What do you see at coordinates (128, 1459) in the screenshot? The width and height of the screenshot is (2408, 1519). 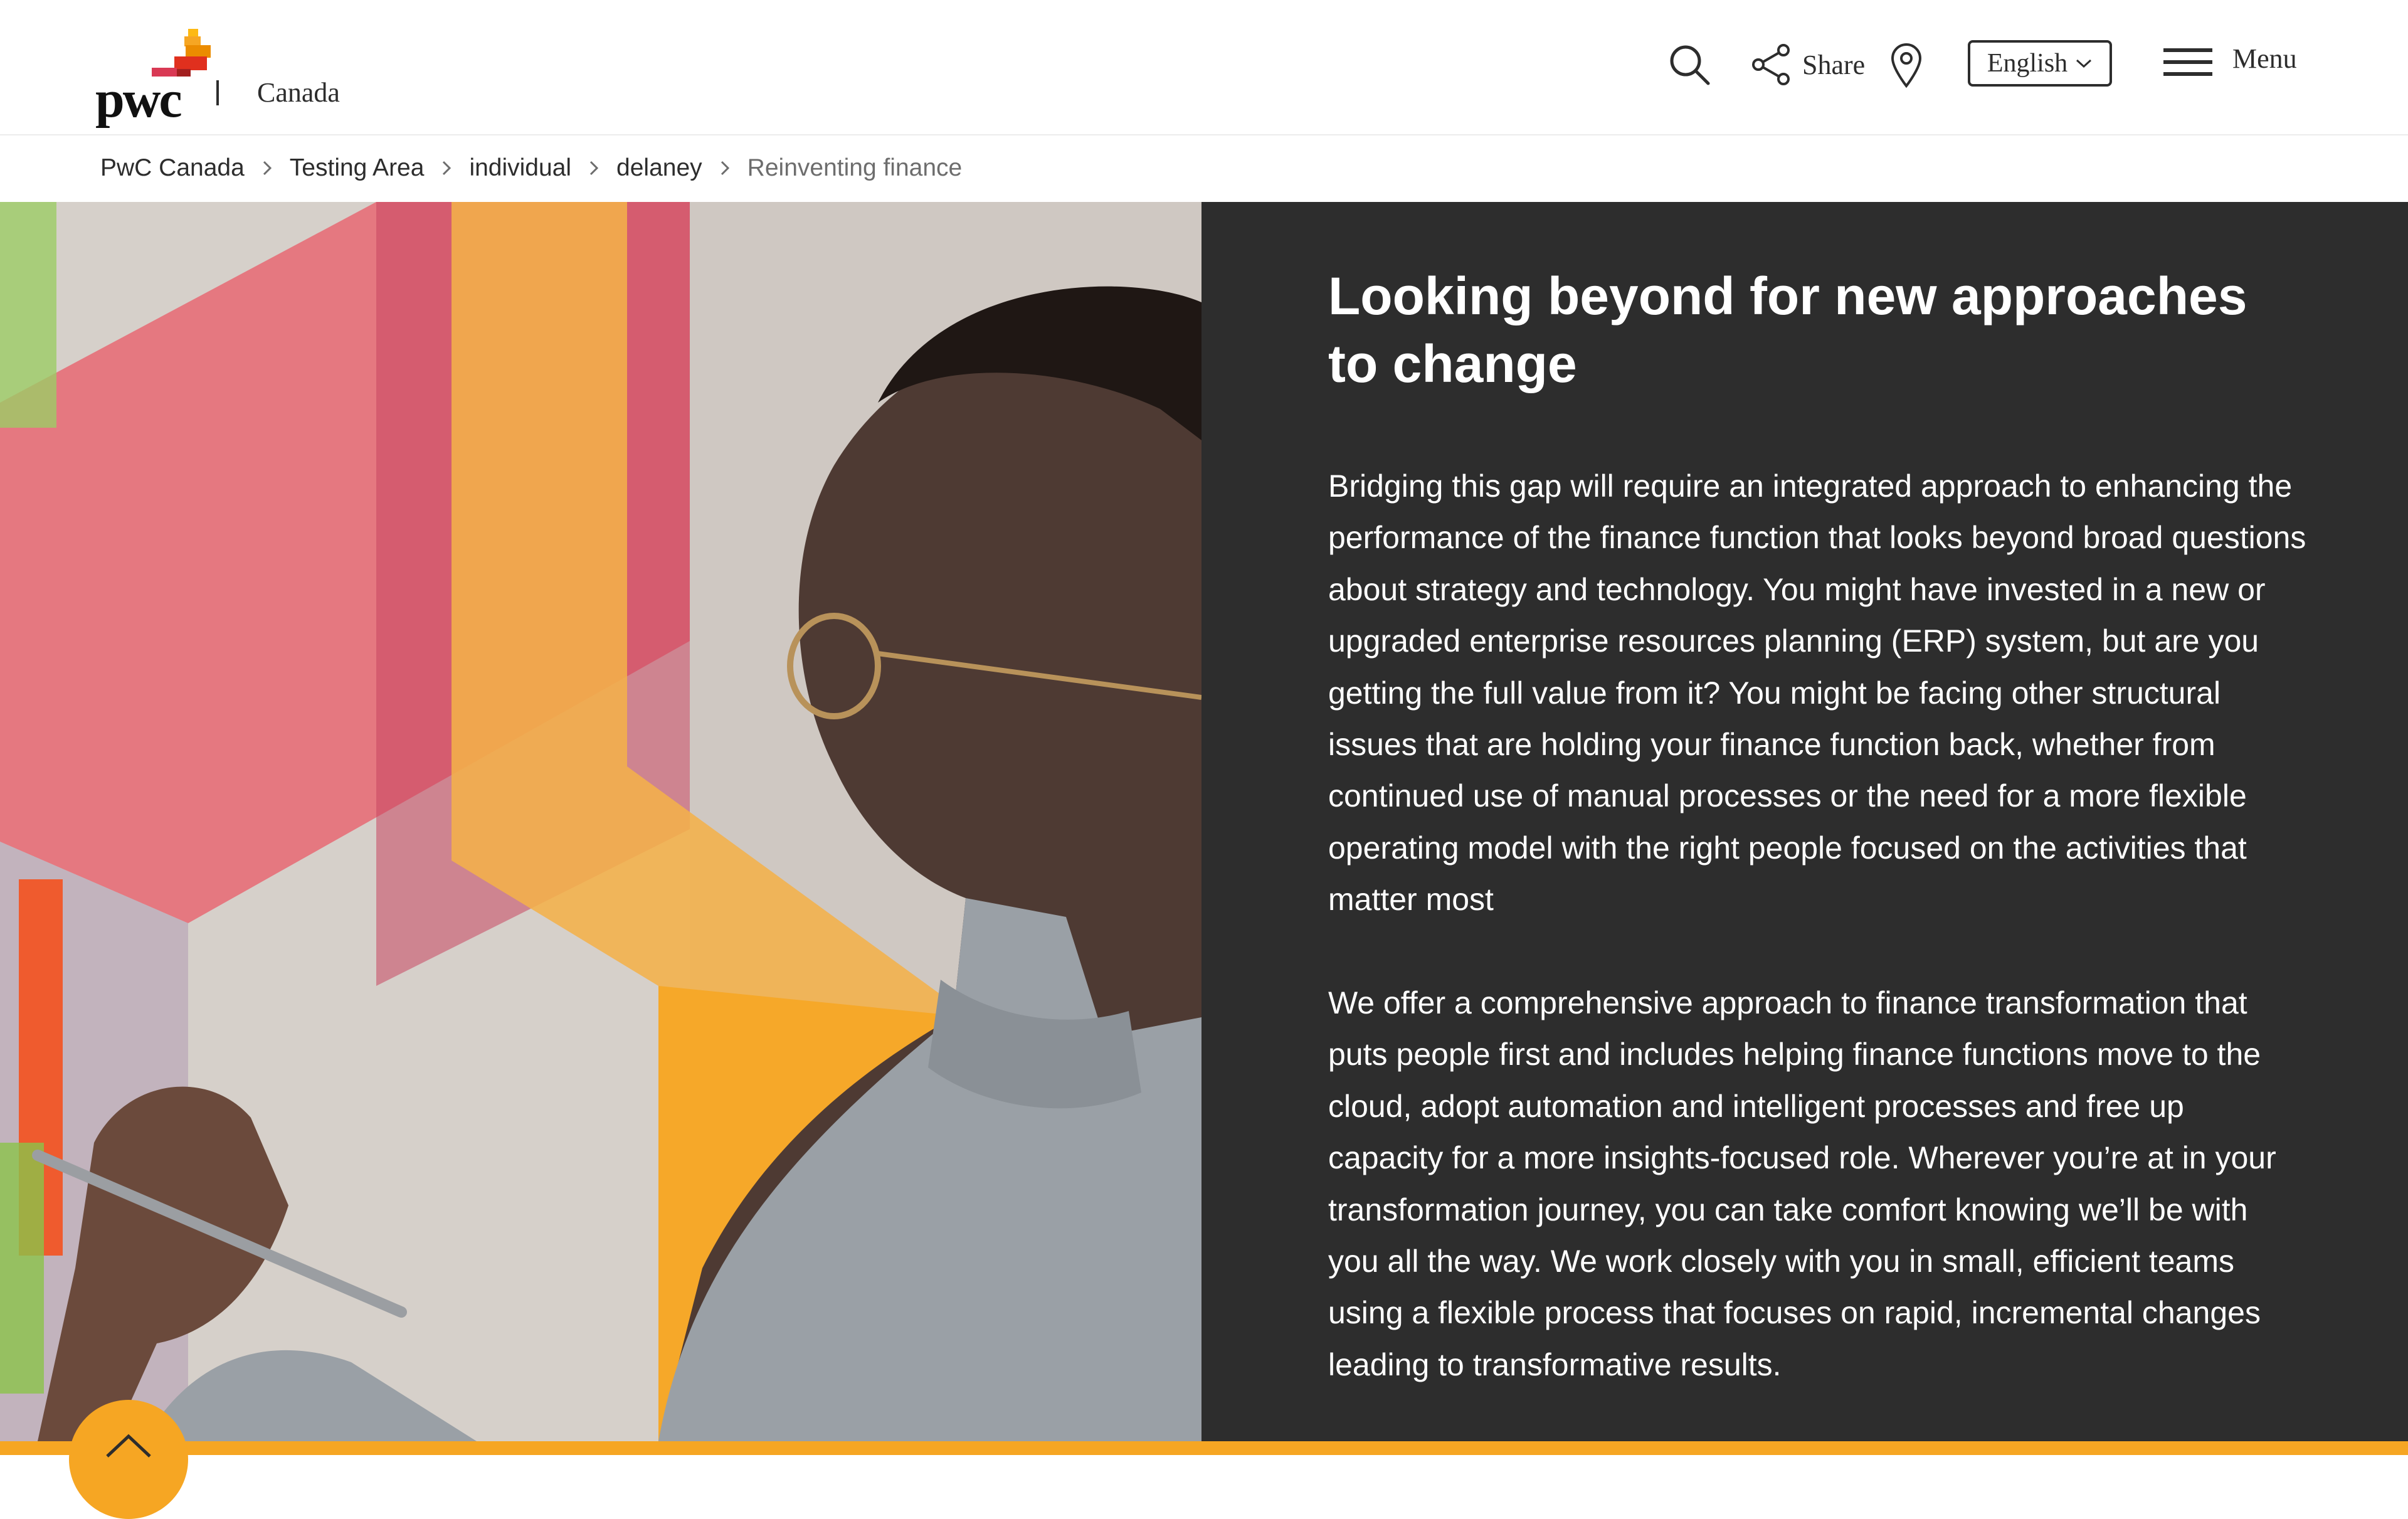 I see `back-to-top-button` at bounding box center [128, 1459].